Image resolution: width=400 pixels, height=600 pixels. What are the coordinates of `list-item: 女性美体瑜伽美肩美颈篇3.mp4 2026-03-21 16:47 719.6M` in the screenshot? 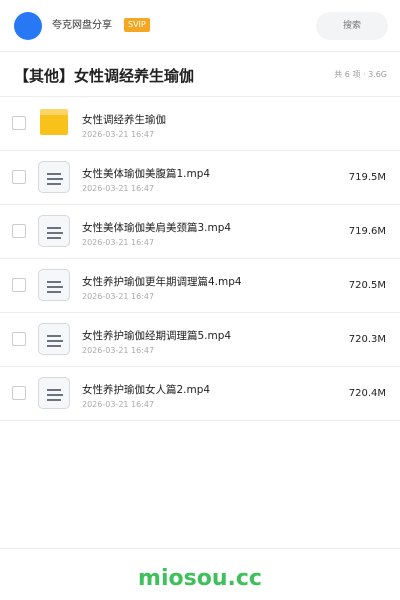 It's located at (200, 232).